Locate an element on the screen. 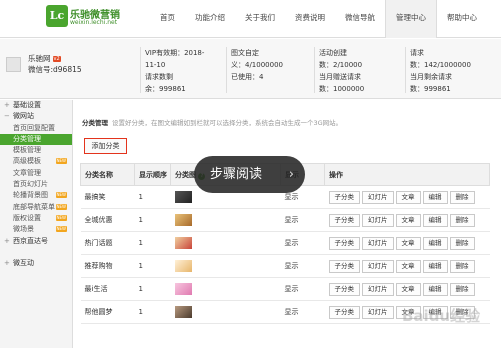 The height and width of the screenshot is (348, 501). sidebar-item-article-management: 文章管理 is located at coordinates (36, 173).